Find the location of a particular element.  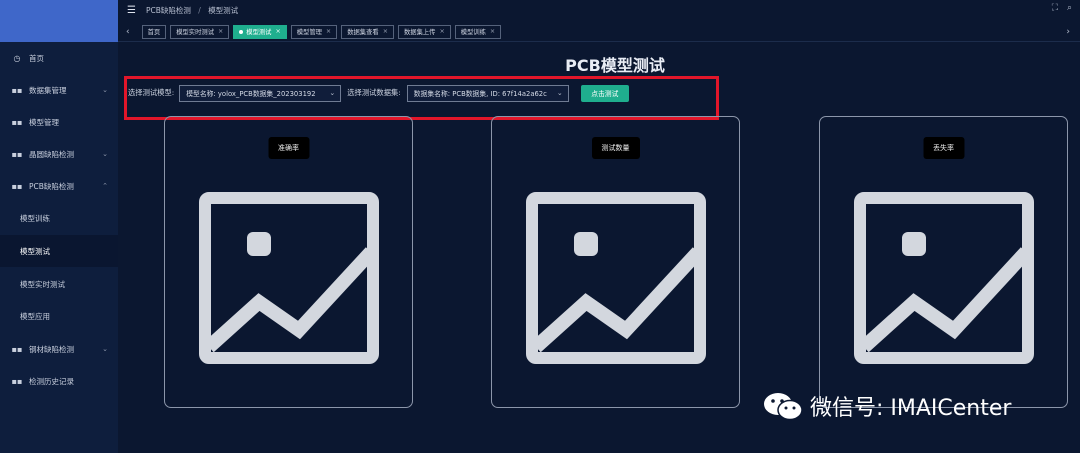

sidebar-item-detection-history: ▪▪ 检测历史记录 is located at coordinates (59, 381).